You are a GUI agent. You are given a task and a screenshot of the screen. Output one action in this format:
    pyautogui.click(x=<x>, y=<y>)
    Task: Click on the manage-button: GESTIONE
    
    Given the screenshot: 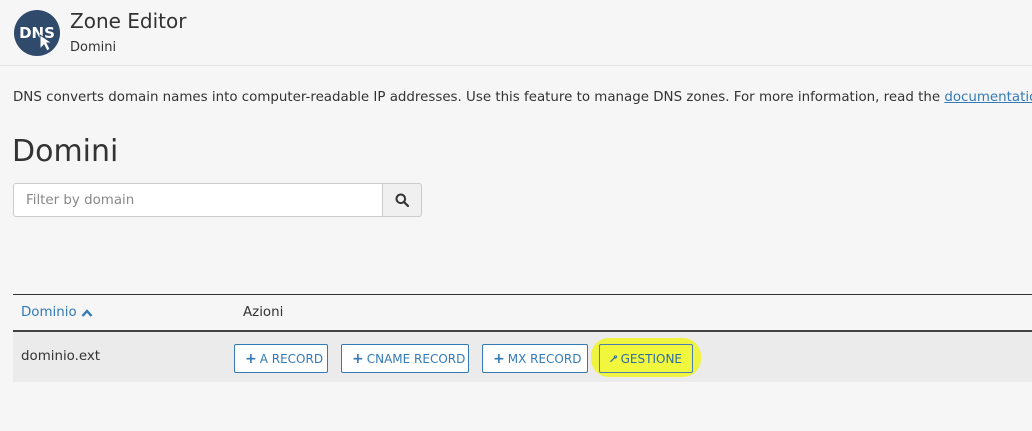 What is the action you would take?
    pyautogui.click(x=646, y=358)
    